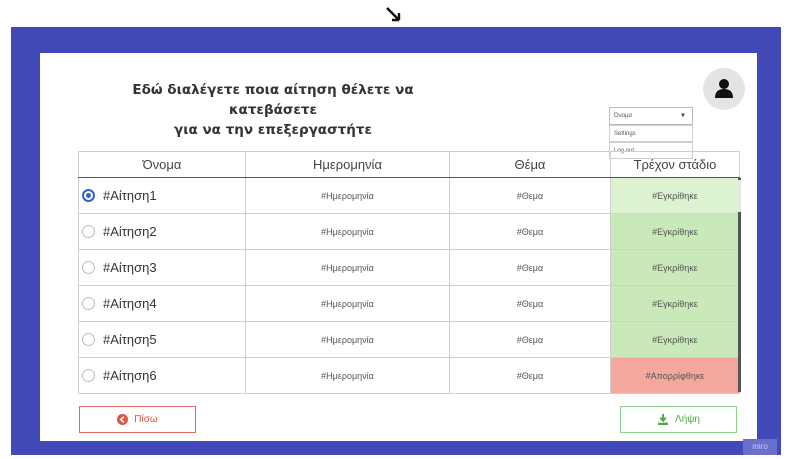  I want to click on table-row: #Αίτηση6 #Ημερομηνία #Θεμα #Απορρίφθηκε, so click(409, 376).